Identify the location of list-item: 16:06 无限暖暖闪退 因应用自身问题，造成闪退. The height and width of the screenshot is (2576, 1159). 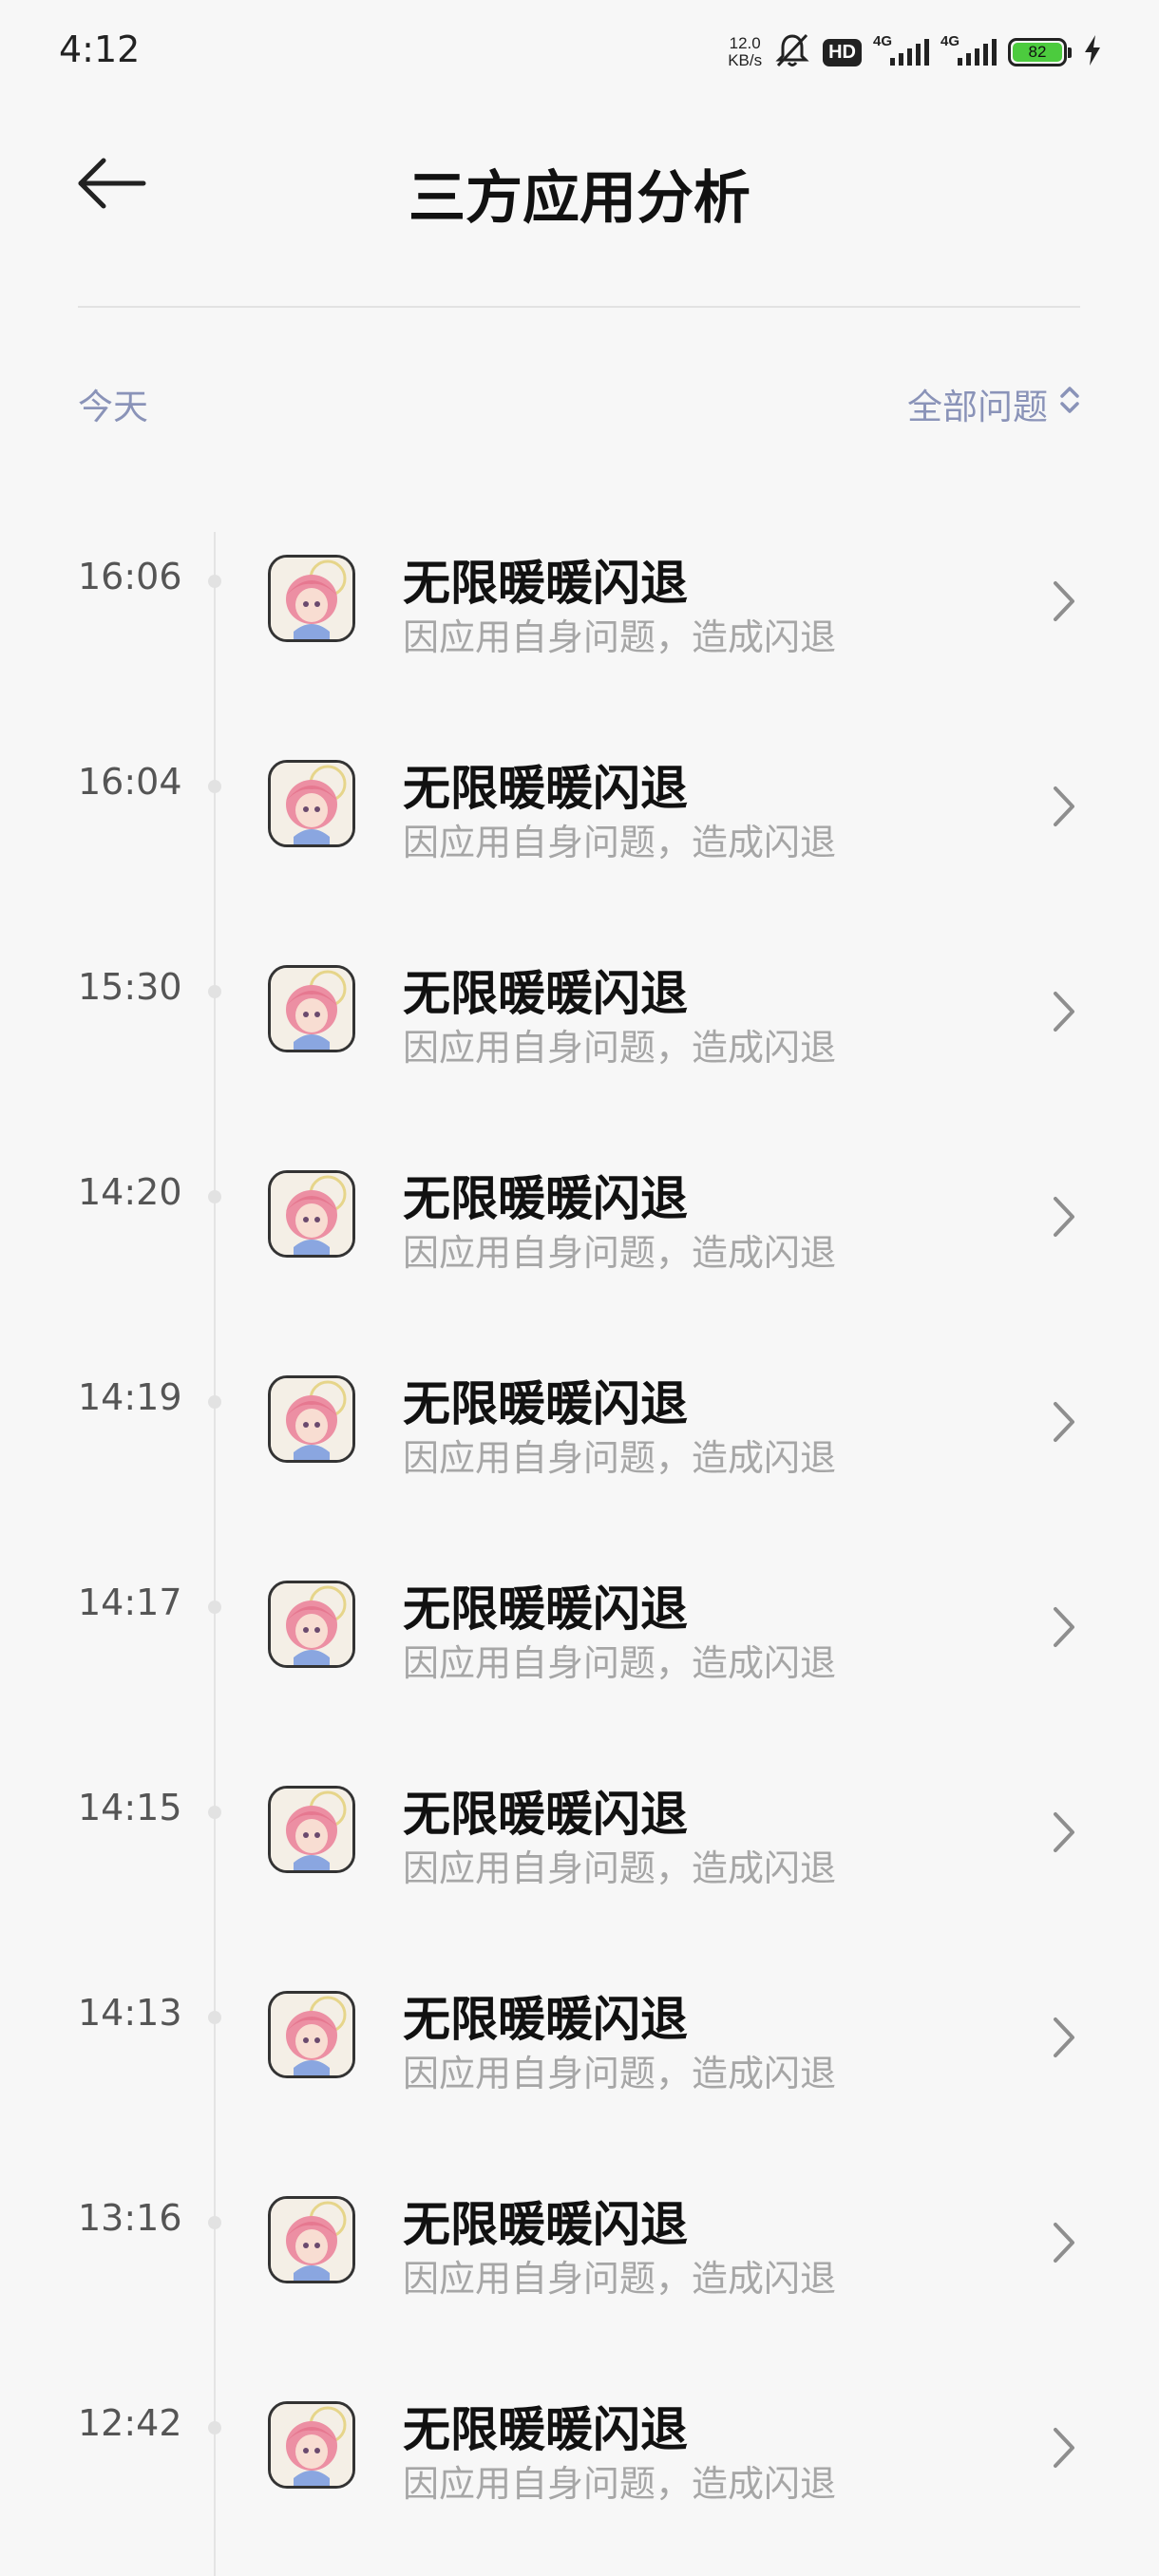
(579, 580).